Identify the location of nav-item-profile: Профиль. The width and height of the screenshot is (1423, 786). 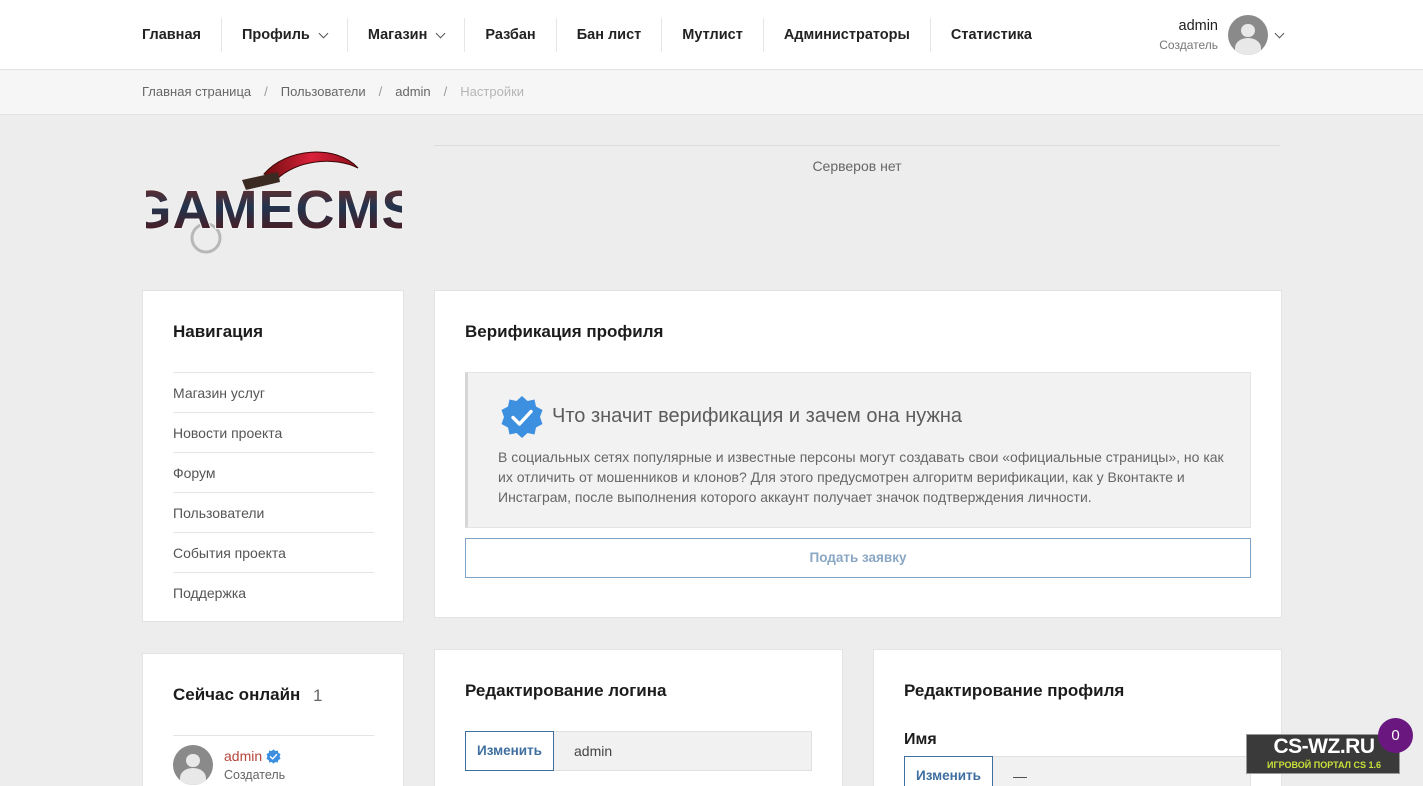
(285, 35).